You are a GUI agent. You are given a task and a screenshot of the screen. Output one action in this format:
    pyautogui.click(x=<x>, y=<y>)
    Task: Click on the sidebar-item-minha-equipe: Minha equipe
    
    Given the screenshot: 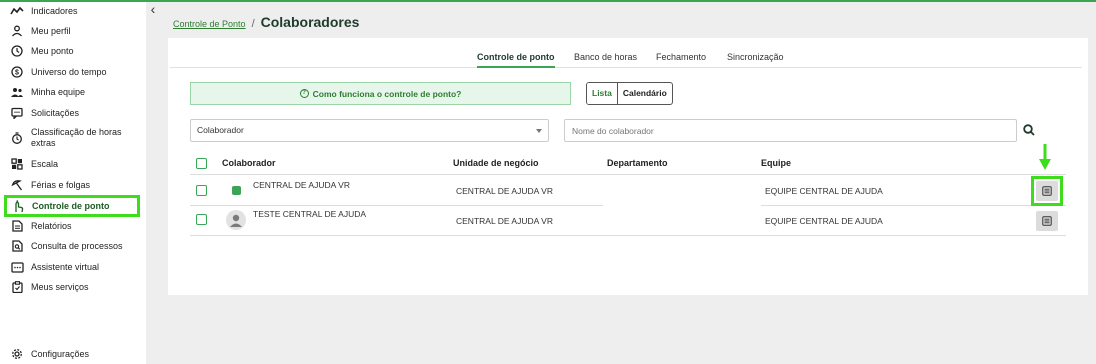 What is the action you would take?
    pyautogui.click(x=73, y=92)
    